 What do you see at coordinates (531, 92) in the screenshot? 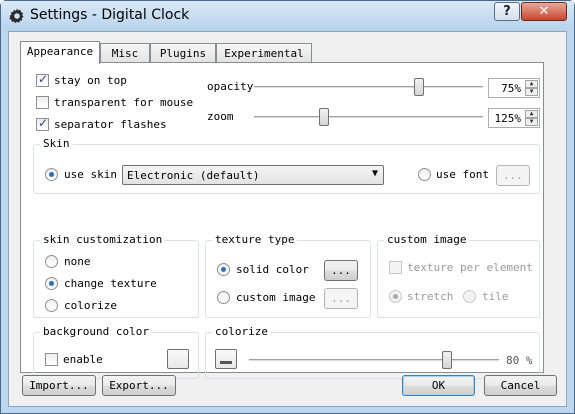
I see `opacity-down-arrow-icon: ▼` at bounding box center [531, 92].